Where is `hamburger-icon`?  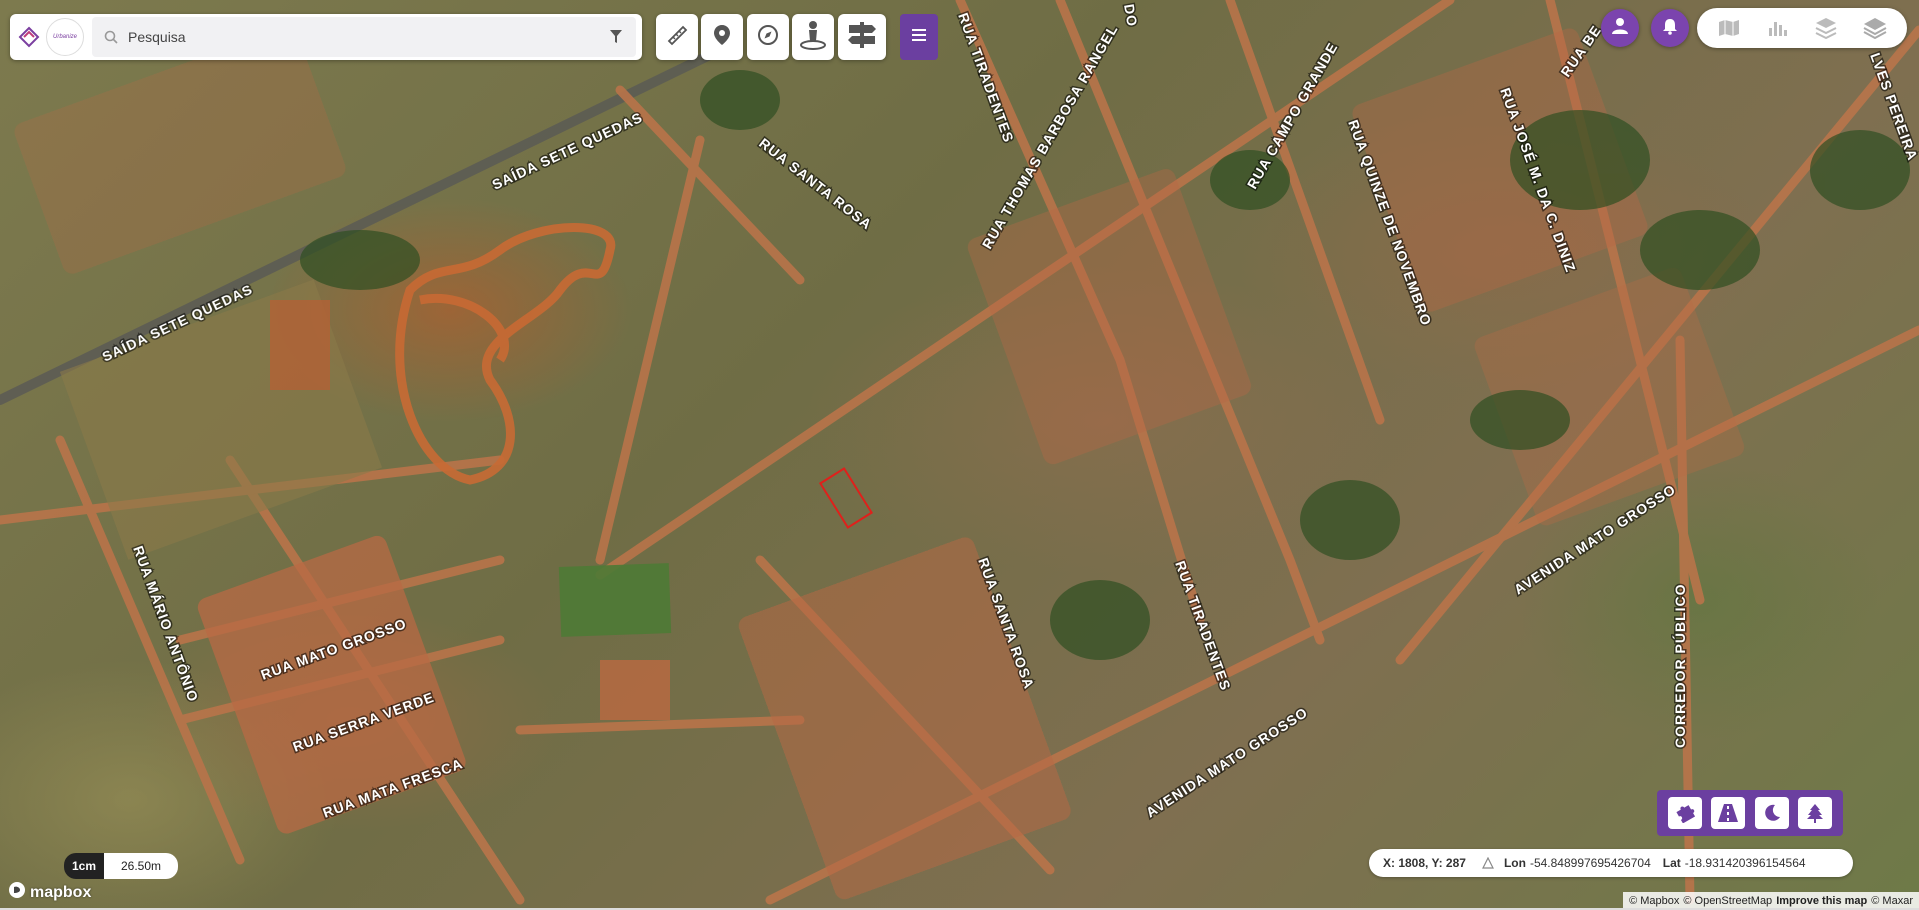 hamburger-icon is located at coordinates (919, 37).